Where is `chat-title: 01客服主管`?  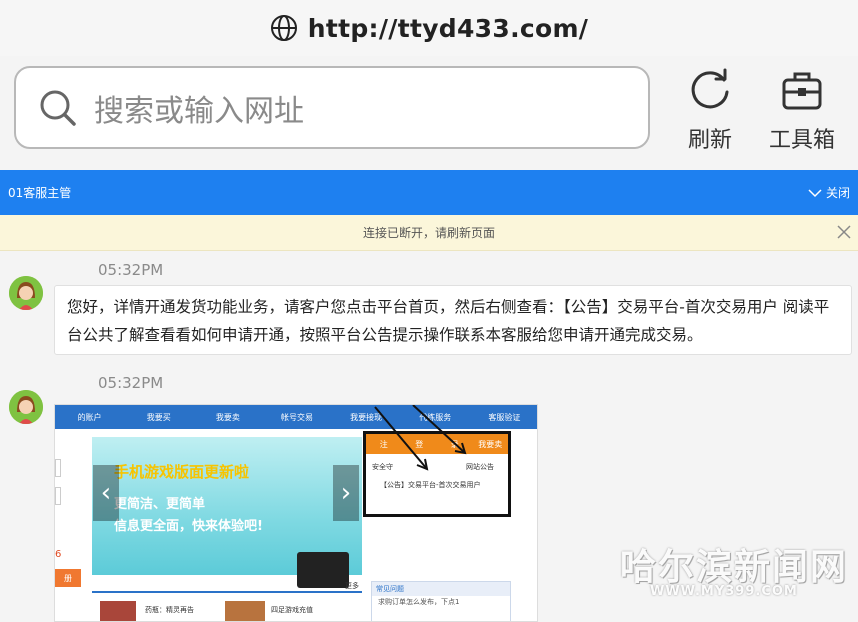 chat-title: 01客服主管 is located at coordinates (40, 193).